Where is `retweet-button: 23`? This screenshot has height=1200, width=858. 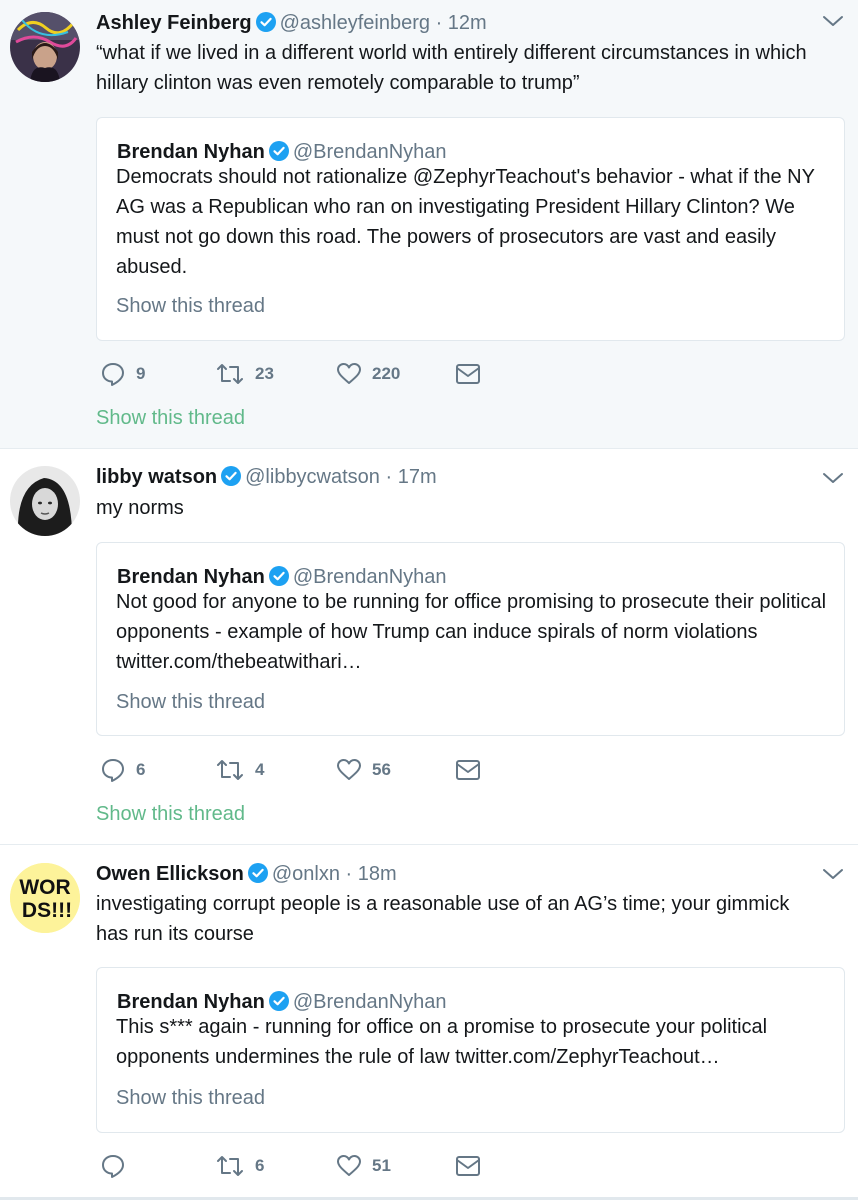
retweet-button: 23 is located at coordinates (244, 374).